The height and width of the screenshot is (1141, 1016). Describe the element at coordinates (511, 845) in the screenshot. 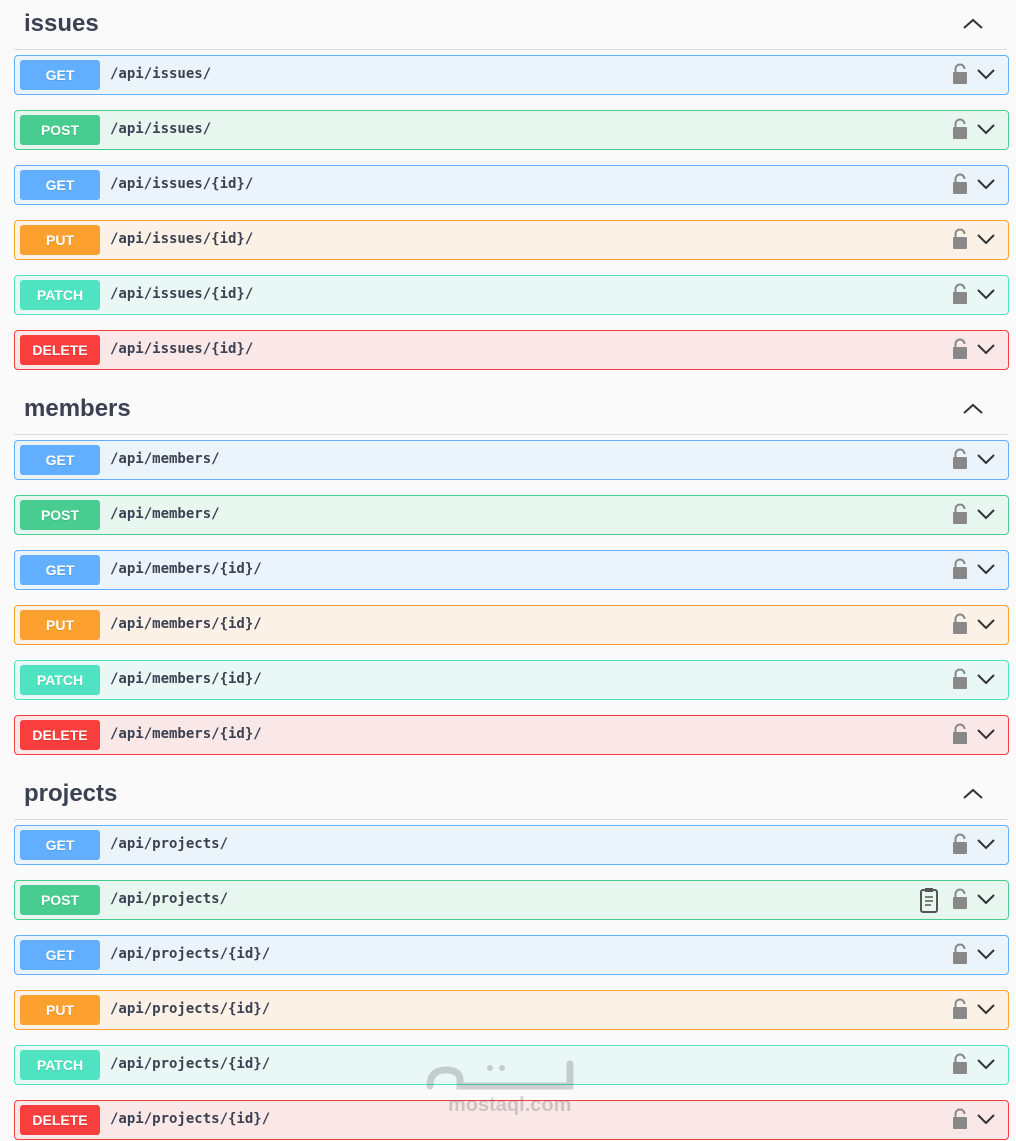

I see `operation-row: GET/api/projects/` at that location.